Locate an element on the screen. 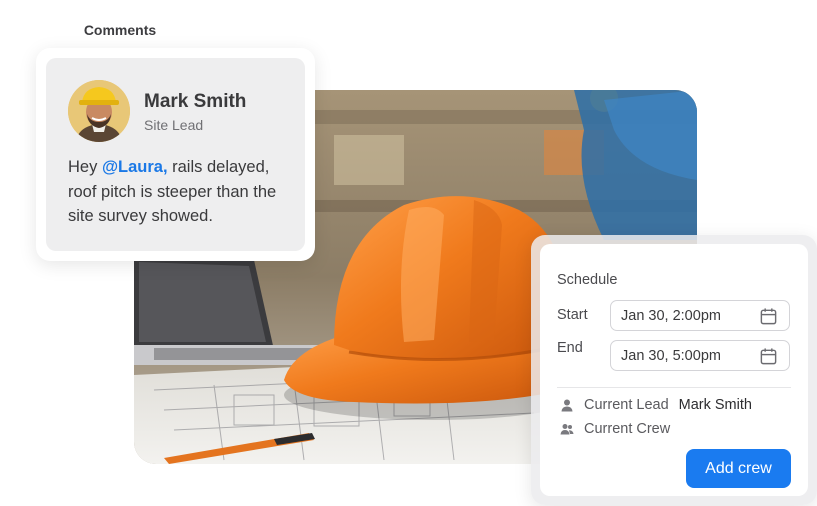 Image resolution: width=817 pixels, height=506 pixels. current-crew-label: Current Crew is located at coordinates (627, 429).